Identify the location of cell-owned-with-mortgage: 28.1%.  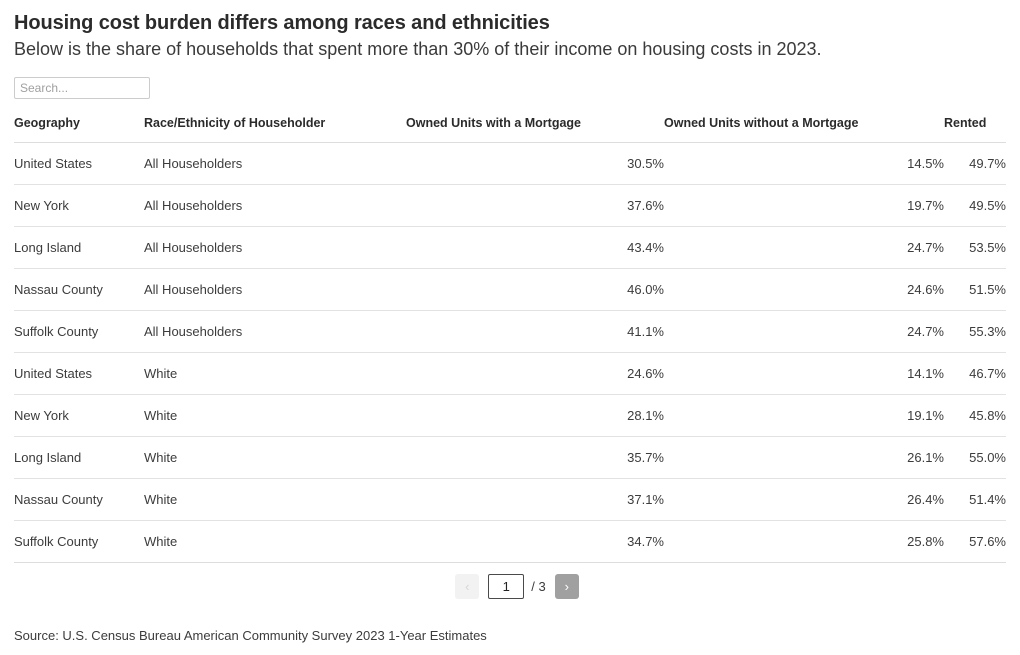
(535, 415).